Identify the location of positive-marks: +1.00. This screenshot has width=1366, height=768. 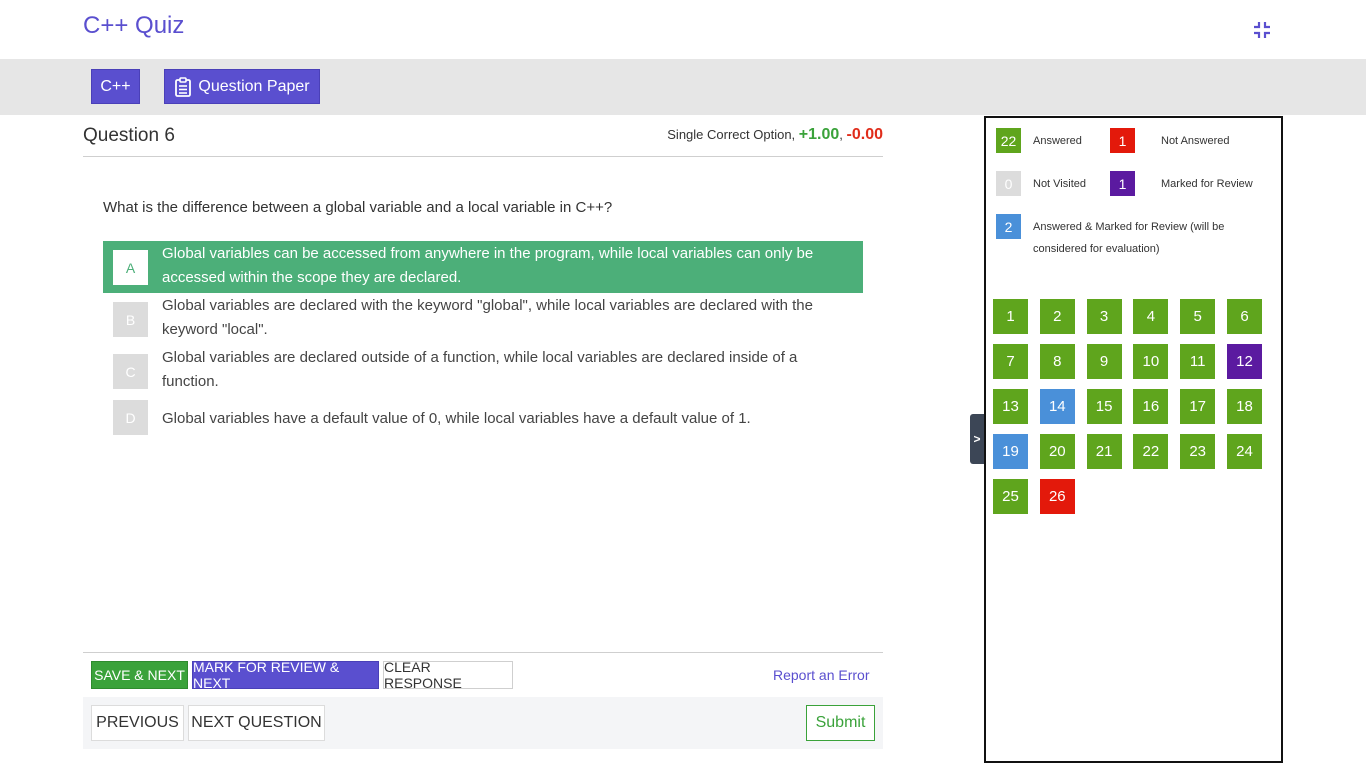
(819, 134).